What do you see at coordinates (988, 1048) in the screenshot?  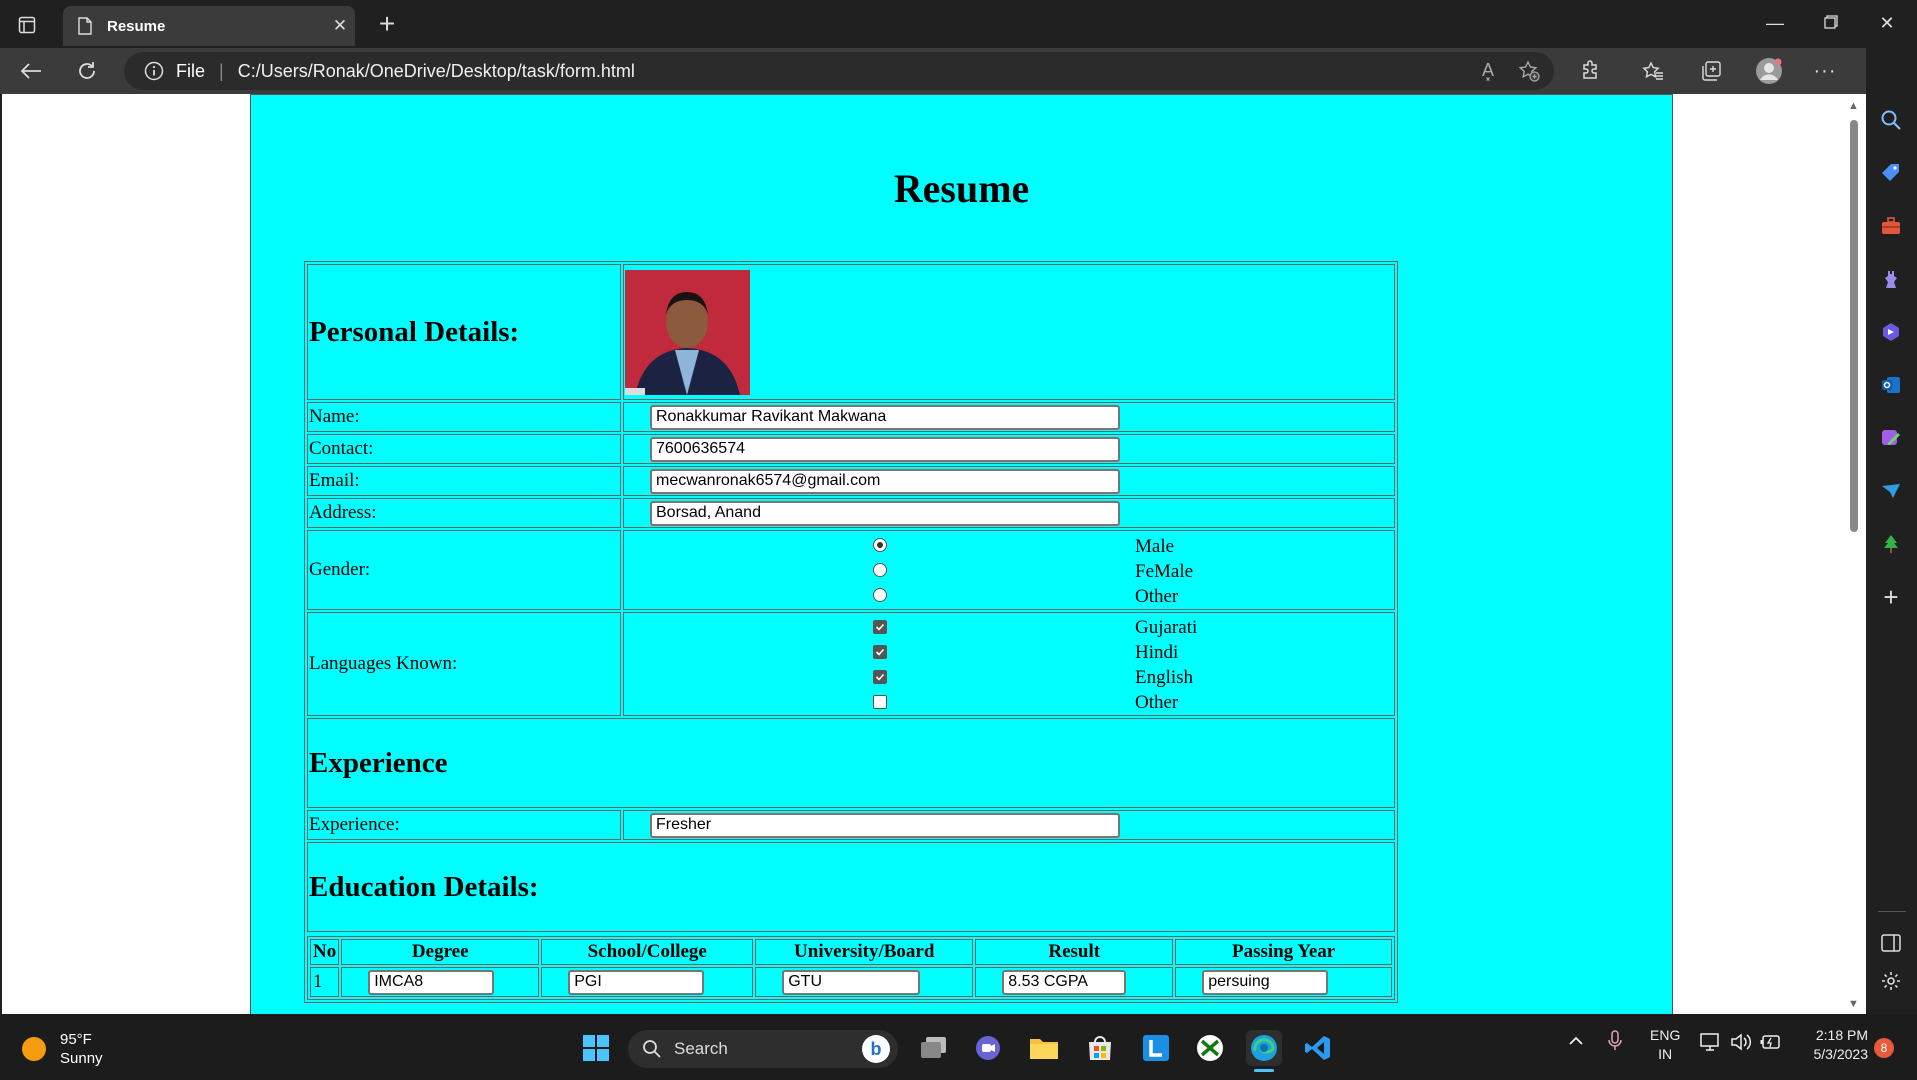 I see `teams-chat-icon` at bounding box center [988, 1048].